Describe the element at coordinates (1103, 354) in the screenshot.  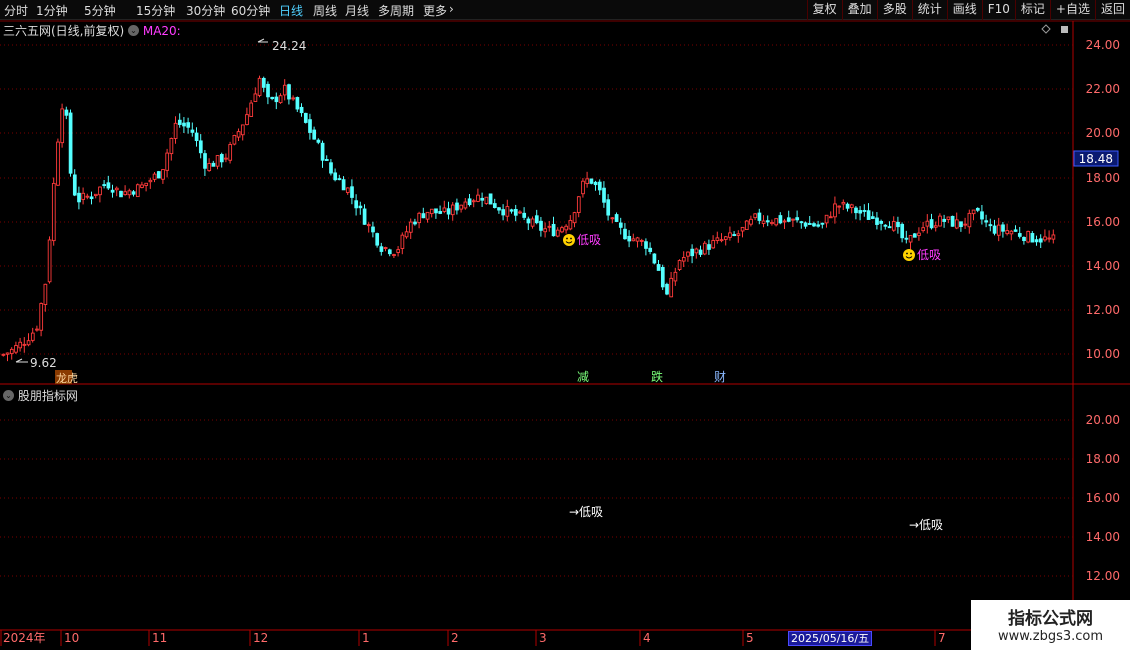
I see `y-tick: 10.00` at that location.